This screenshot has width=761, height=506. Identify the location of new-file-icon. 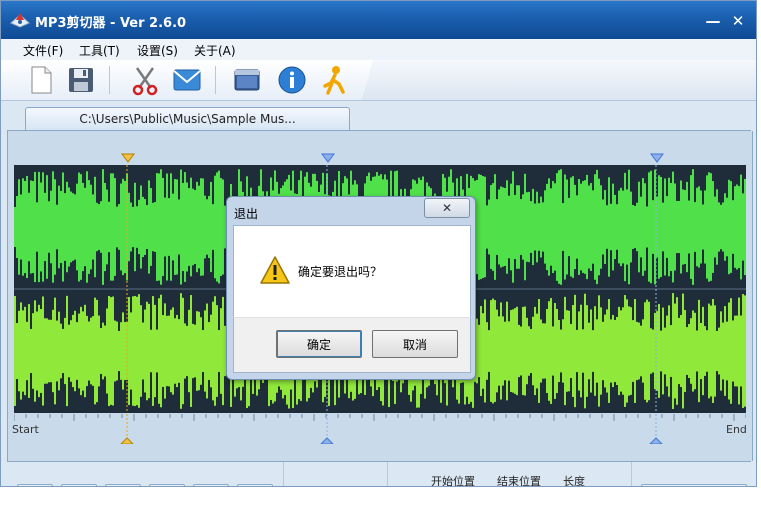
(41, 80).